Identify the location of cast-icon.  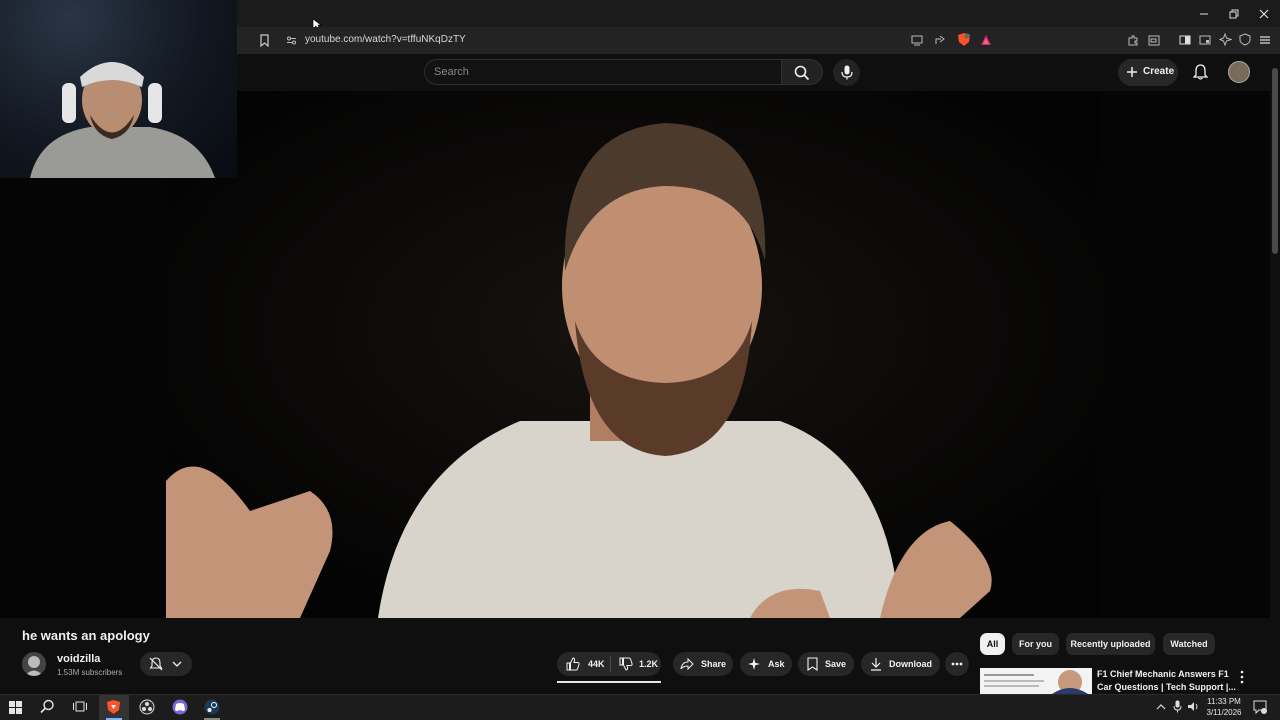
(917, 40).